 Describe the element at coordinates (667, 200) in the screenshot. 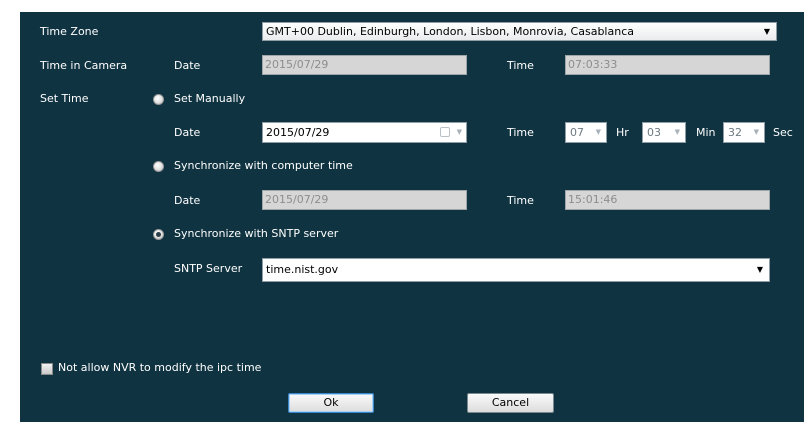

I see `computer-time-field: 15:01:46` at that location.